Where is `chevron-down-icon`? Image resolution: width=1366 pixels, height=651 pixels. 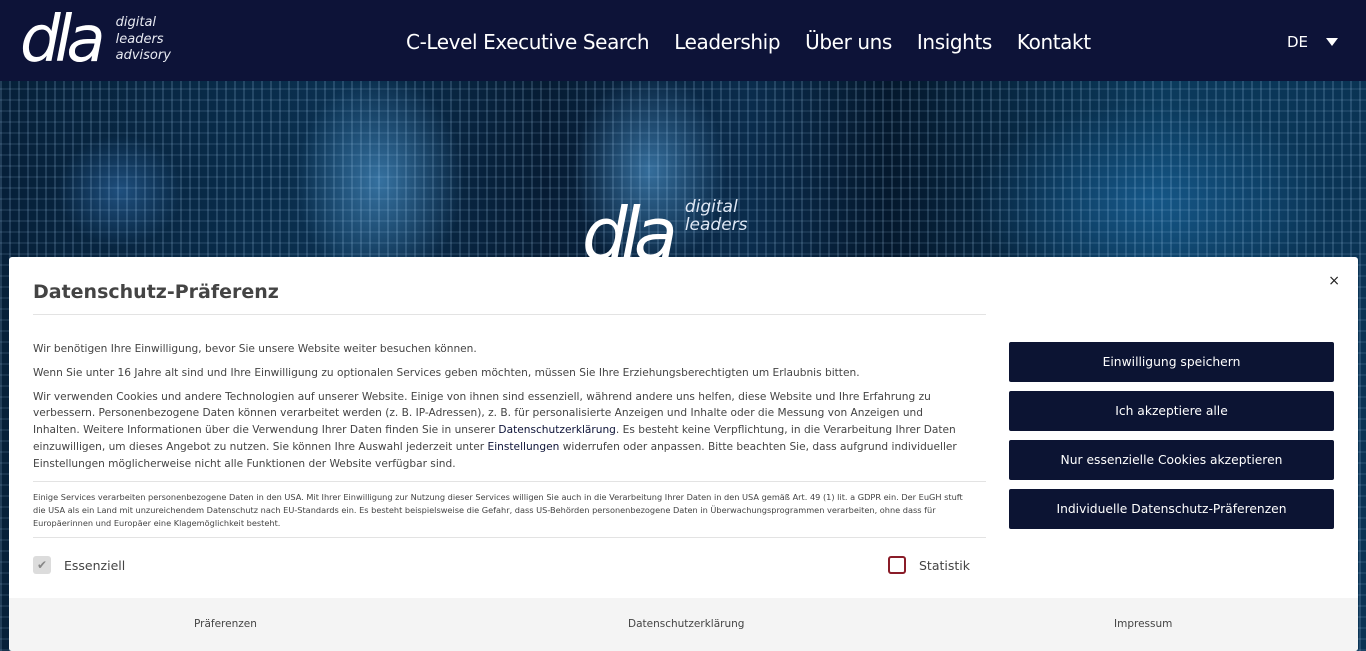 chevron-down-icon is located at coordinates (1332, 42).